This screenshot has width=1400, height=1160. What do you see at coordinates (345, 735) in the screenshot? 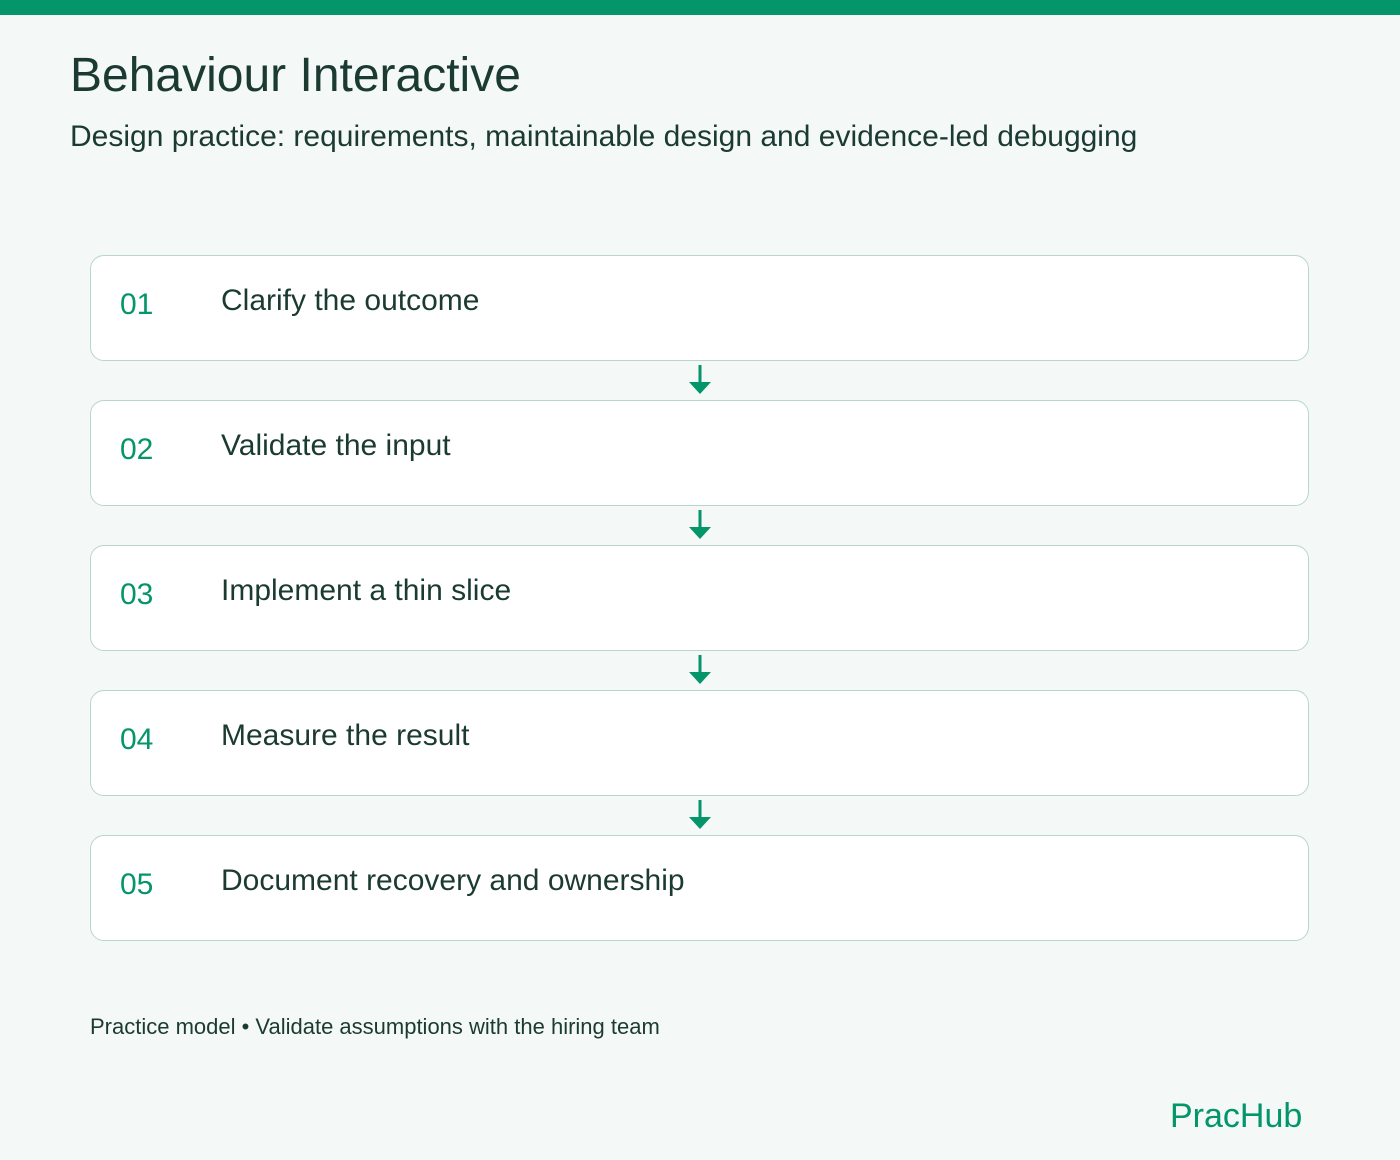
I see `step-label: Measure the result` at bounding box center [345, 735].